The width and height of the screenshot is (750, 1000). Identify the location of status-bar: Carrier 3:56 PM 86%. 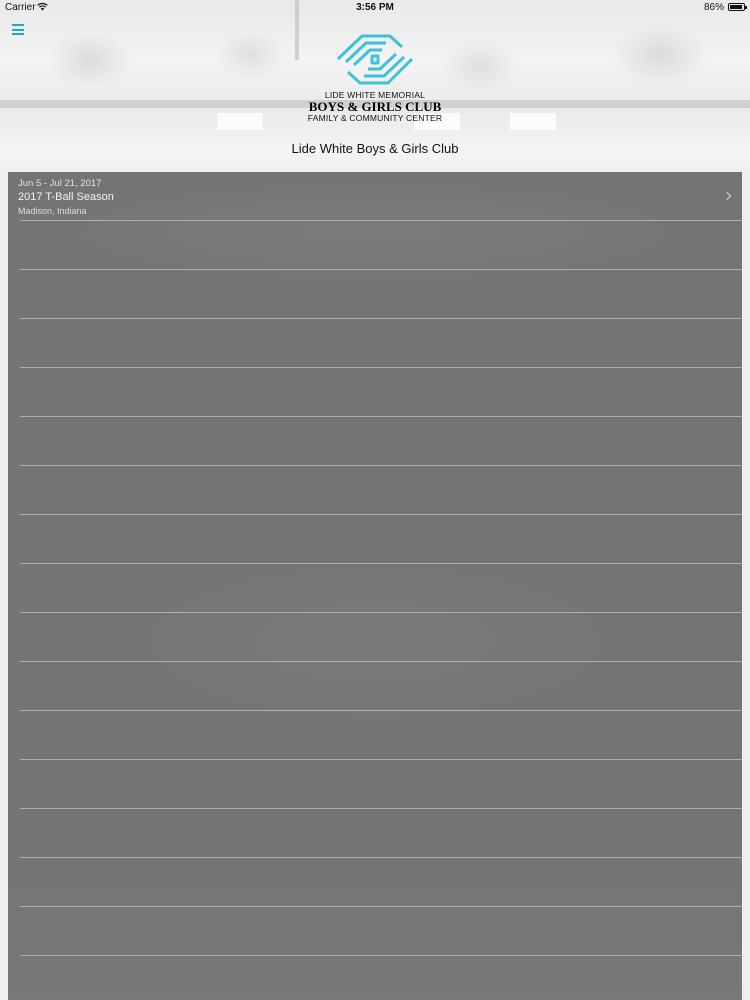
(375, 8).